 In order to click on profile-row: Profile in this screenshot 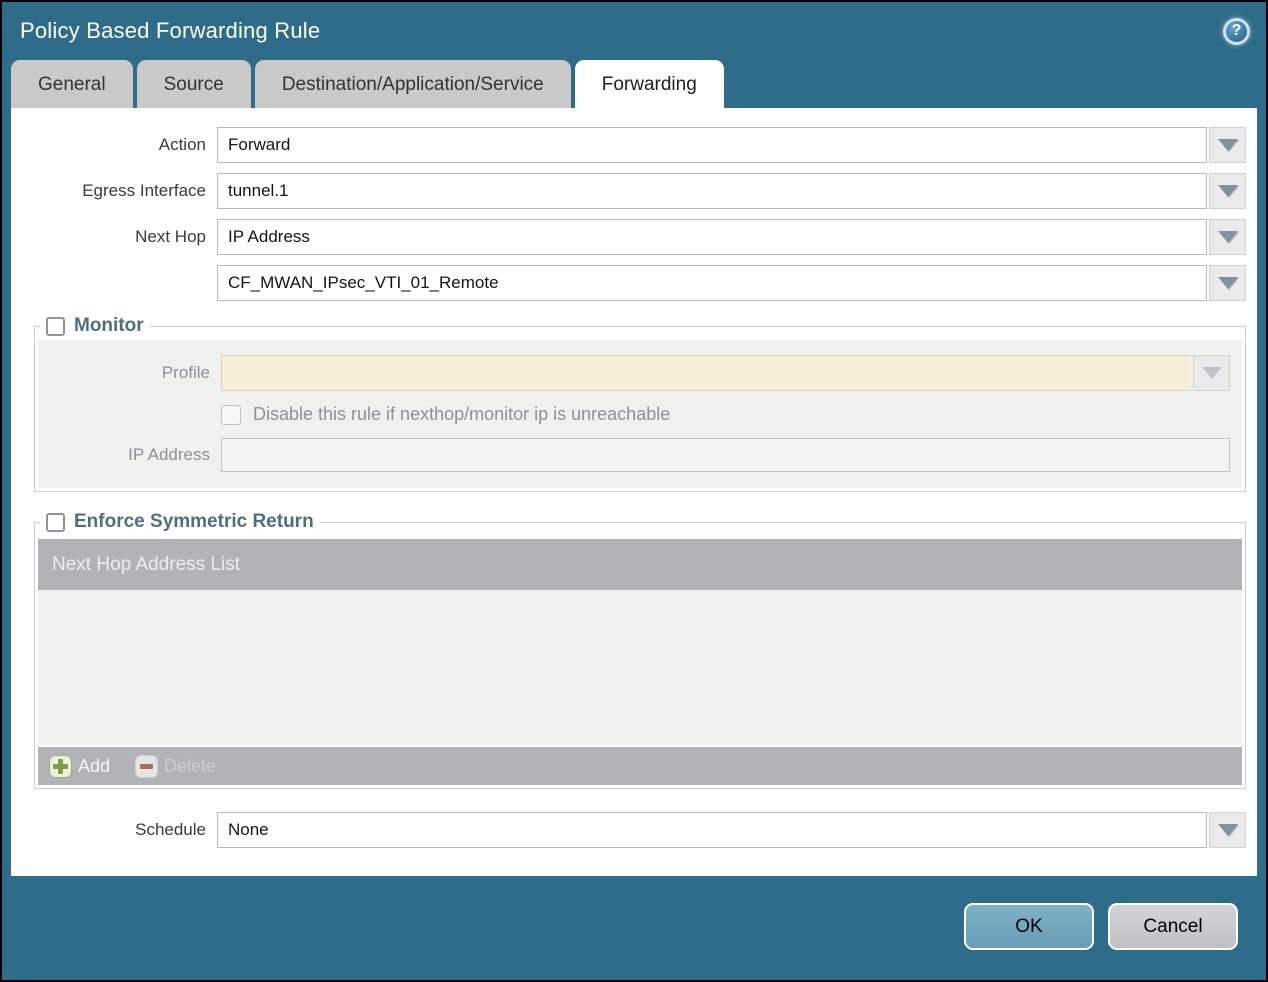, I will do `click(634, 373)`.